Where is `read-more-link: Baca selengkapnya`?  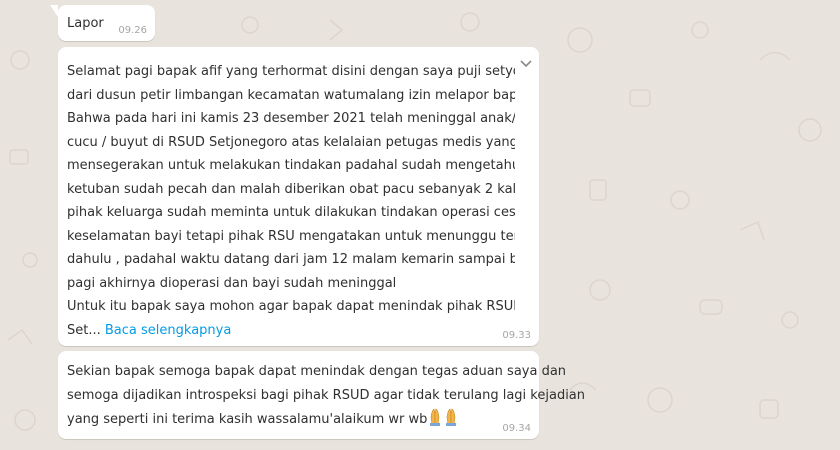 read-more-link: Baca selengkapnya is located at coordinates (168, 330).